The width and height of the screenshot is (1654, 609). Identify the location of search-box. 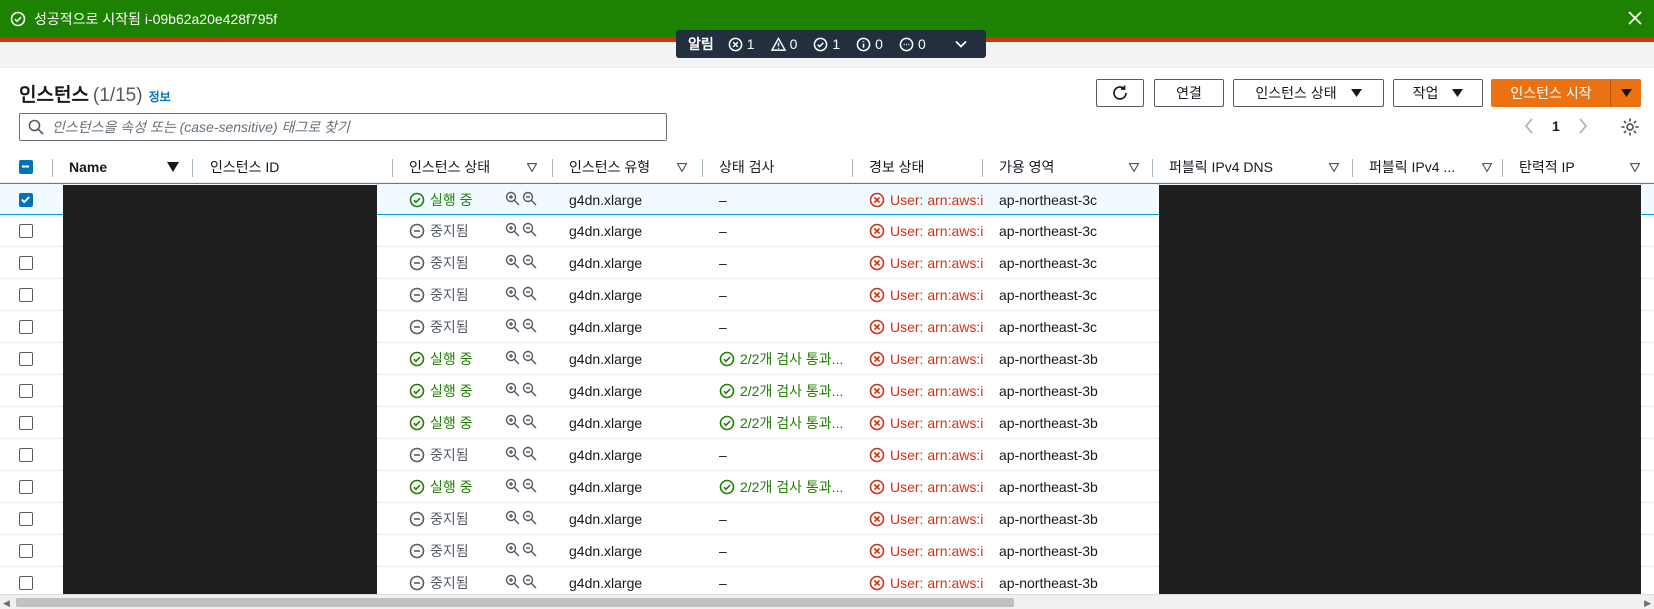
(343, 127).